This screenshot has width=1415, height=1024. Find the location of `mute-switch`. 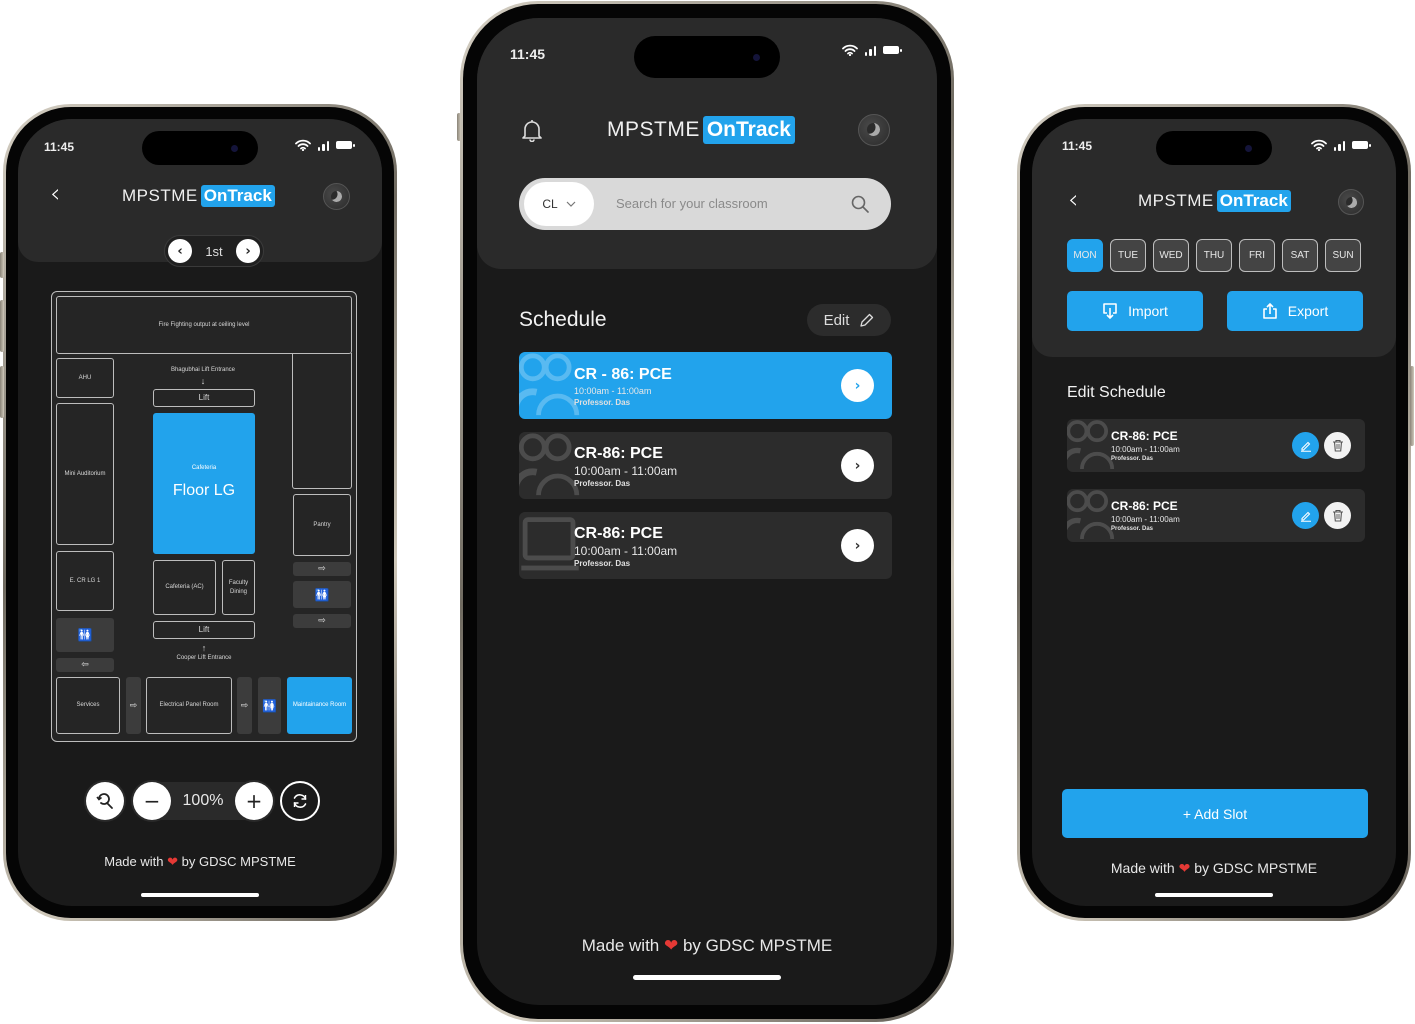

mute-switch is located at coordinates (459, 127).